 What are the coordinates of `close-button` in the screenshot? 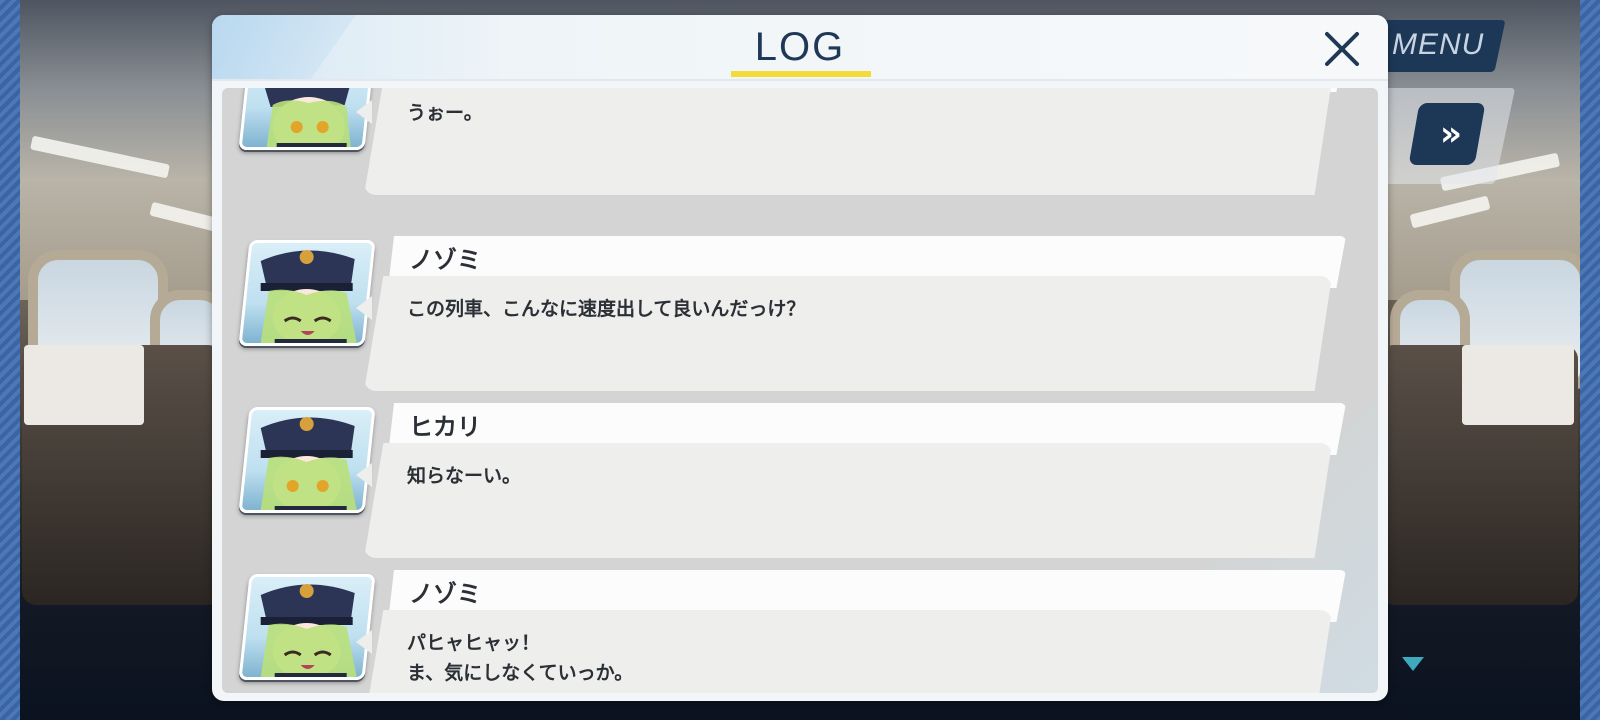 It's located at (1342, 49).